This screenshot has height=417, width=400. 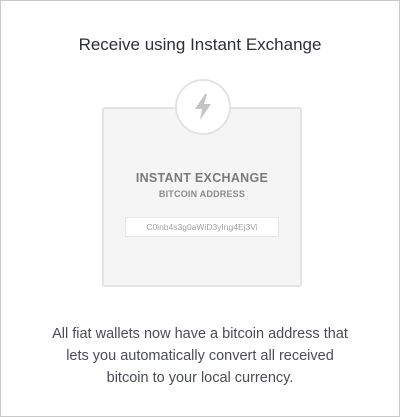 I want to click on dialog-title: Receive using Instant Exchange, so click(x=200, y=44).